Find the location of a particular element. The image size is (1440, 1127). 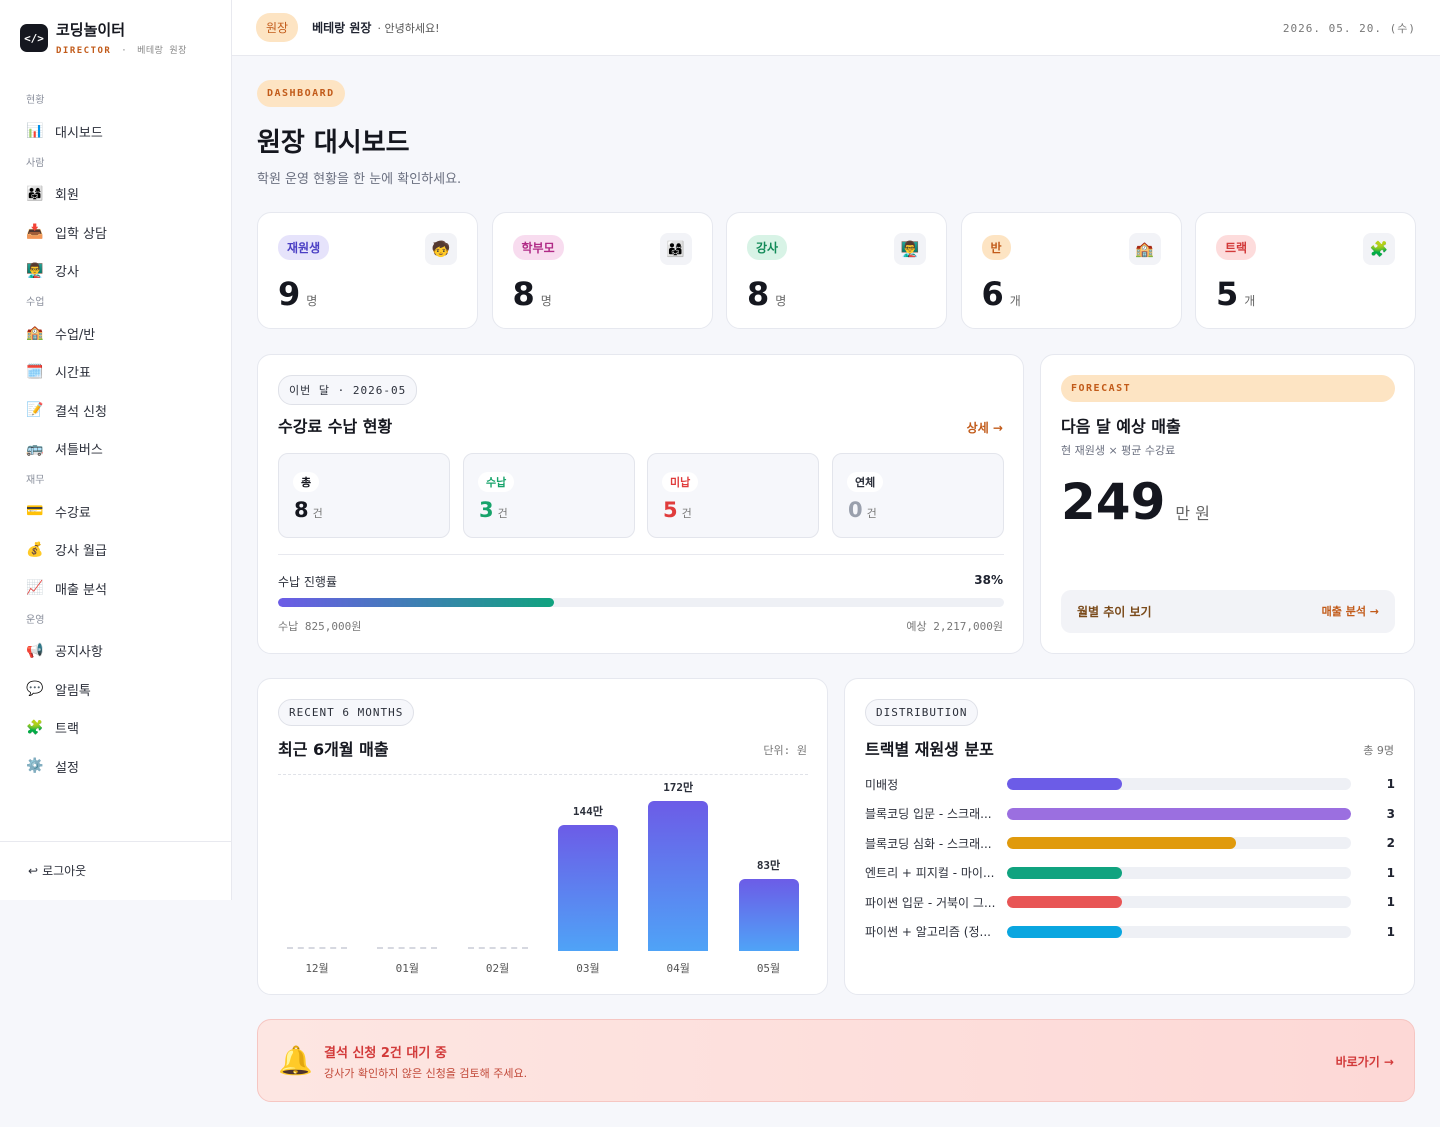

students-icon: 🧒 is located at coordinates (441, 249).